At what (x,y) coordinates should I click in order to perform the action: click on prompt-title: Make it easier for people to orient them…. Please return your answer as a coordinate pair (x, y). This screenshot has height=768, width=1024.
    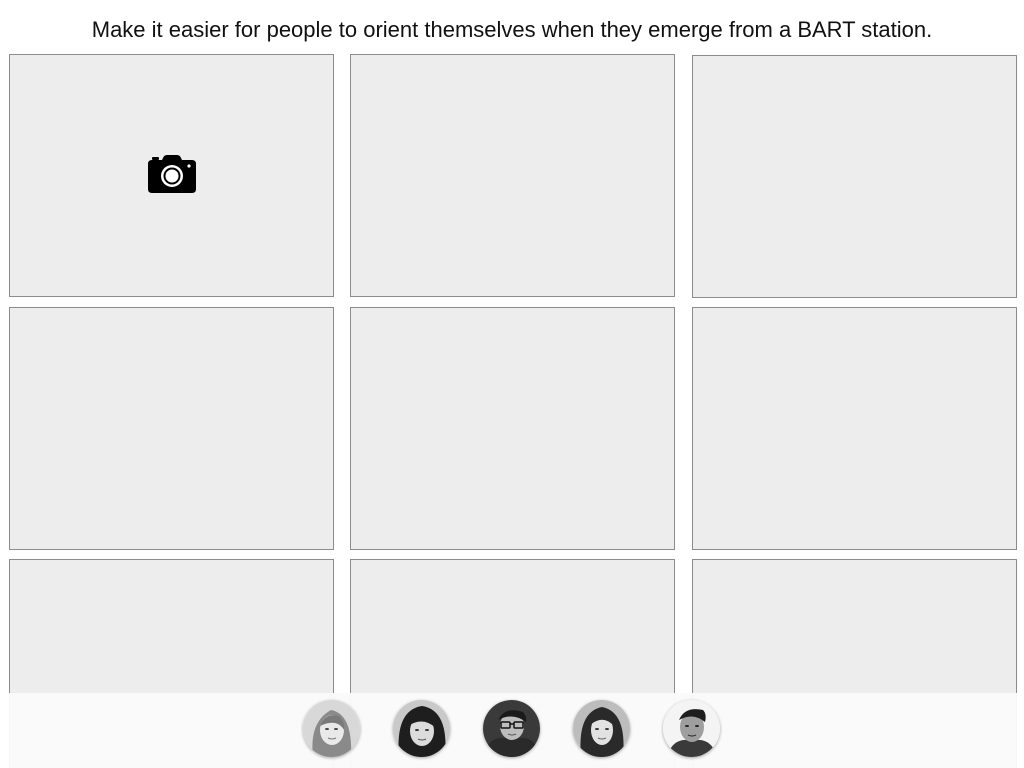
    Looking at the image, I should click on (512, 29).